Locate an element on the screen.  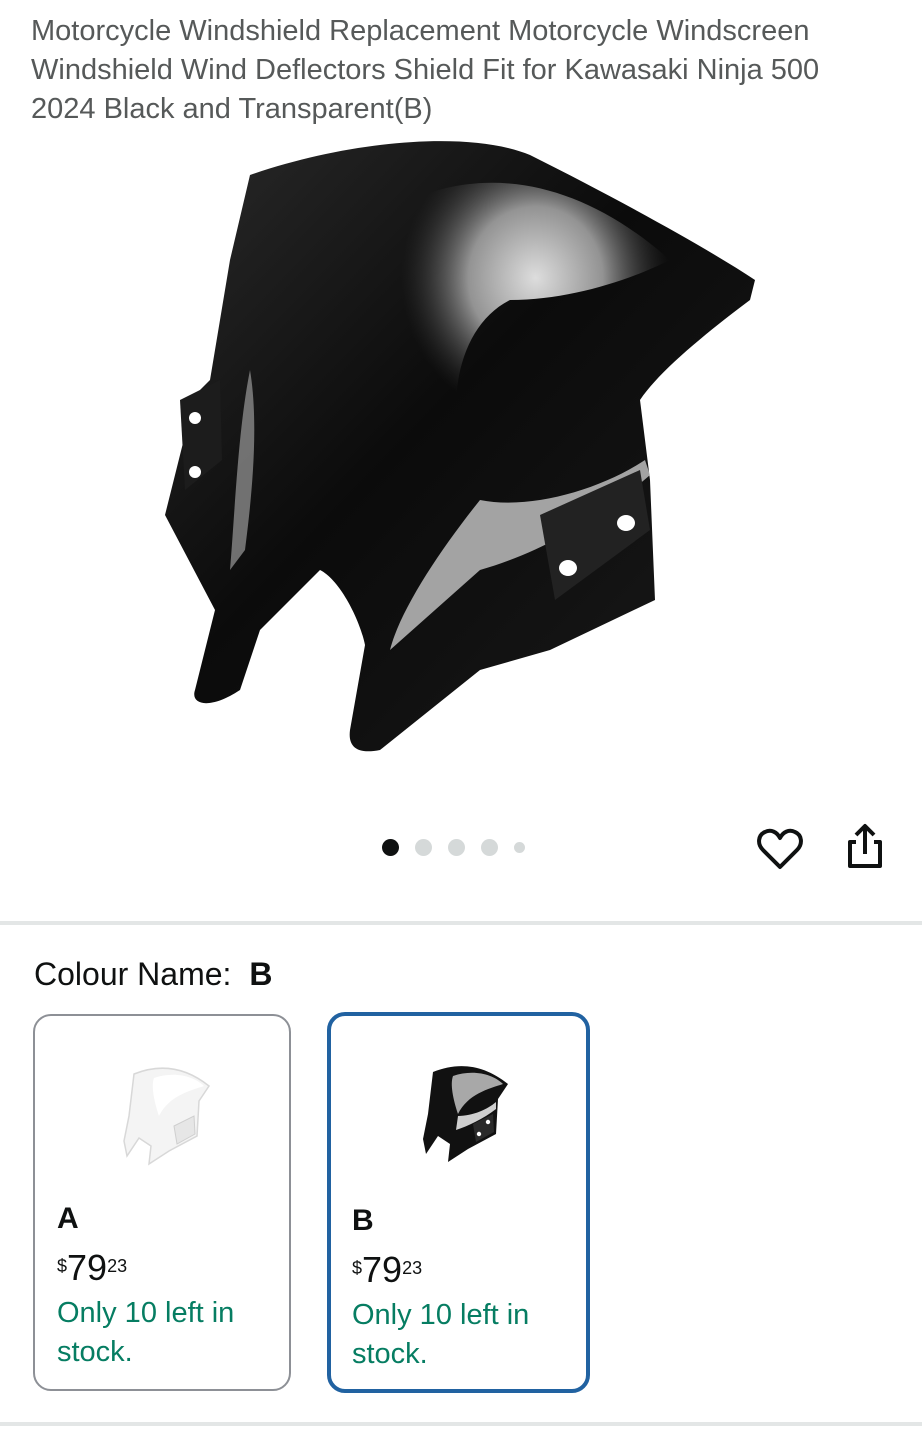
option-b-currency: $ is located at coordinates (357, 1268).